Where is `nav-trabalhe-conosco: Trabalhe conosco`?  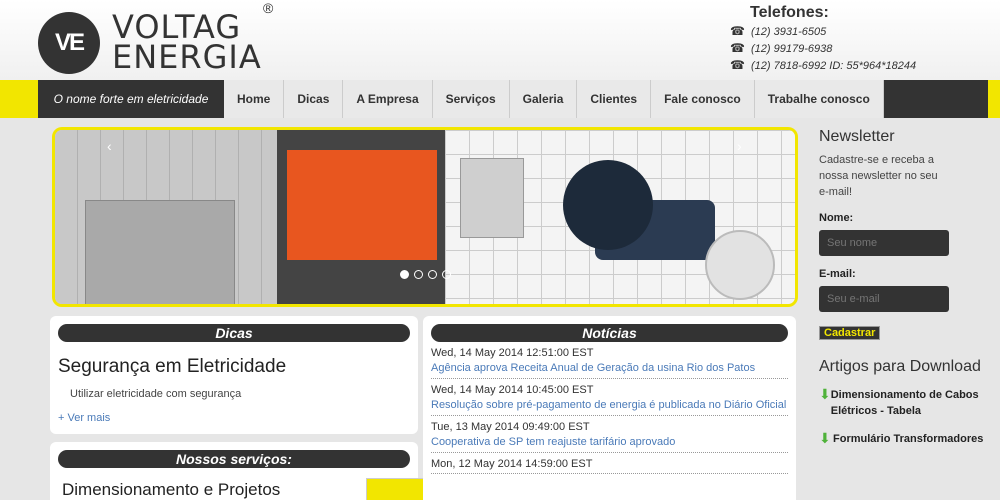 nav-trabalhe-conosco: Trabalhe conosco is located at coordinates (819, 99).